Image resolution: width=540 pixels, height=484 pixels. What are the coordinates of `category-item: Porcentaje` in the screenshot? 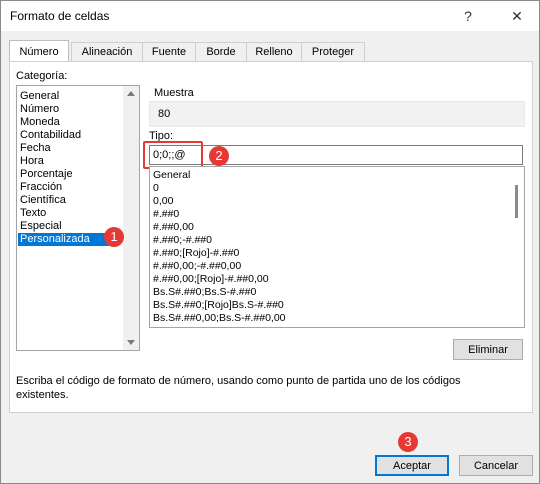 It's located at (46, 174).